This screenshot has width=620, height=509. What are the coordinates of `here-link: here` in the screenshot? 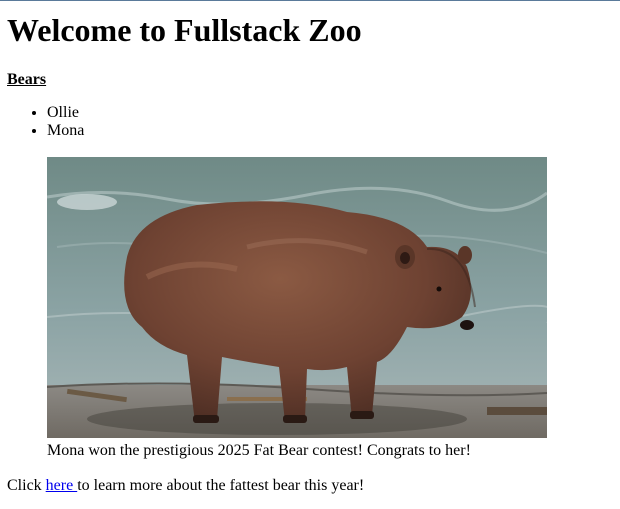 It's located at (62, 485).